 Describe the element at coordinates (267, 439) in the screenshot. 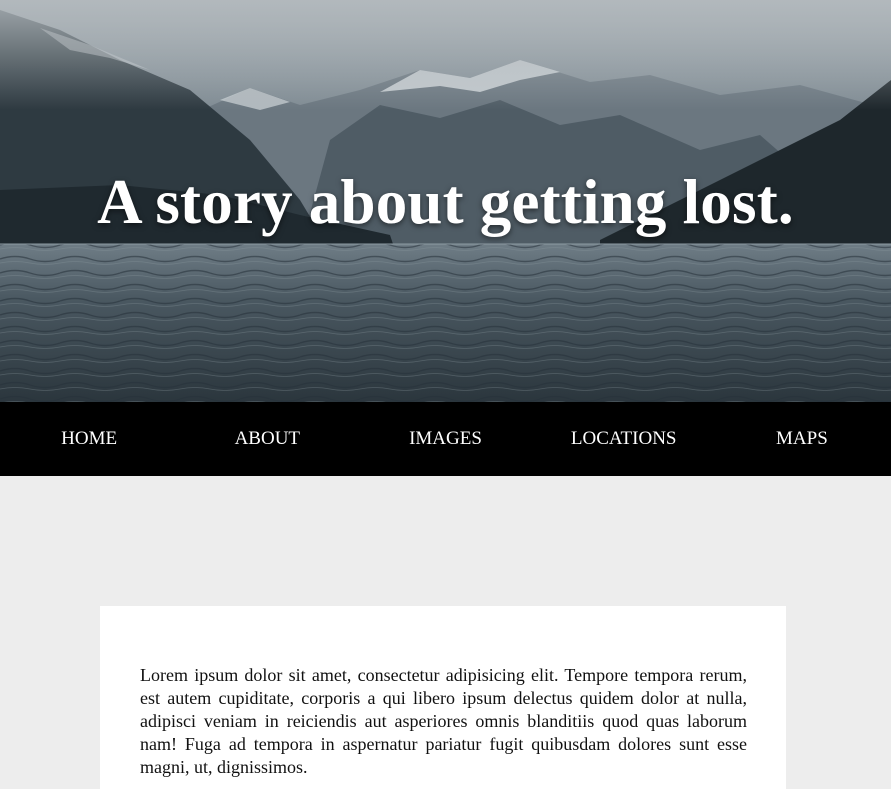

I see `nav-item-about: ABOUT` at that location.